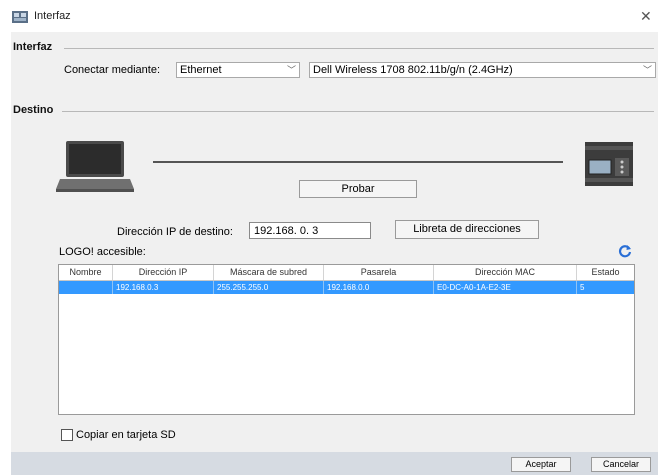  I want to click on connect-combo-value: Ethernet, so click(201, 70).